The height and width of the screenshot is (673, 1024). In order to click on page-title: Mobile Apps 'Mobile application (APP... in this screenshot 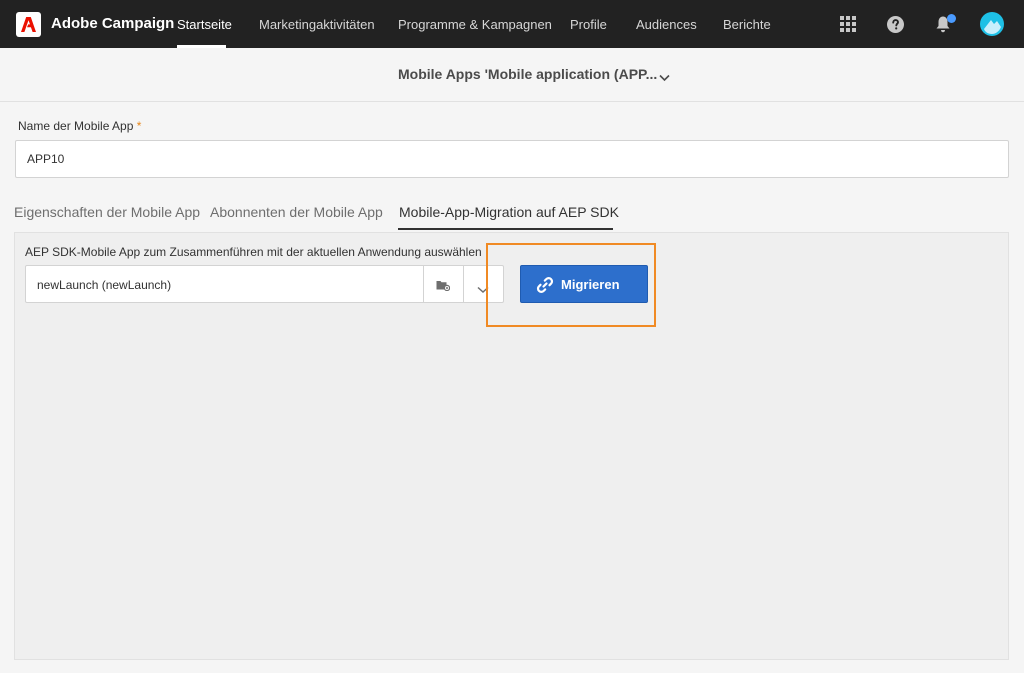, I will do `click(527, 74)`.